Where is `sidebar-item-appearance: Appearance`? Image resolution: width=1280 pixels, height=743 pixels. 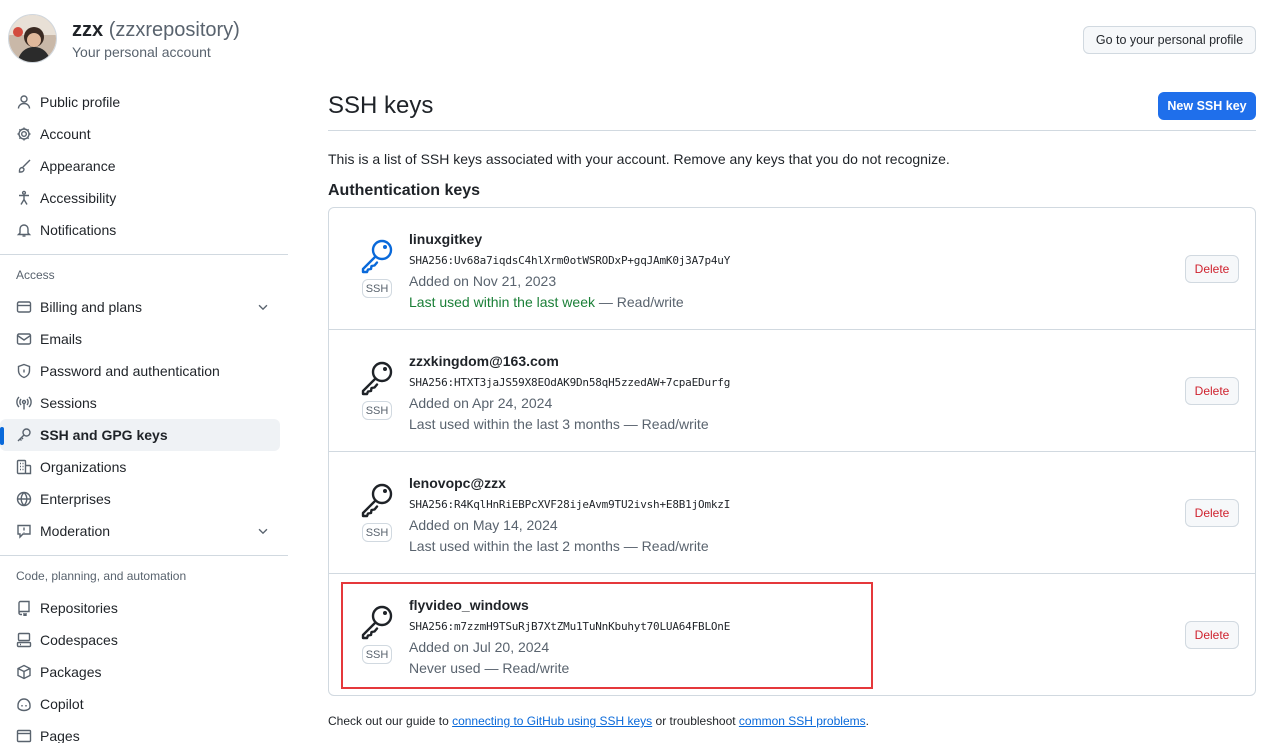
sidebar-item-appearance: Appearance is located at coordinates (140, 166).